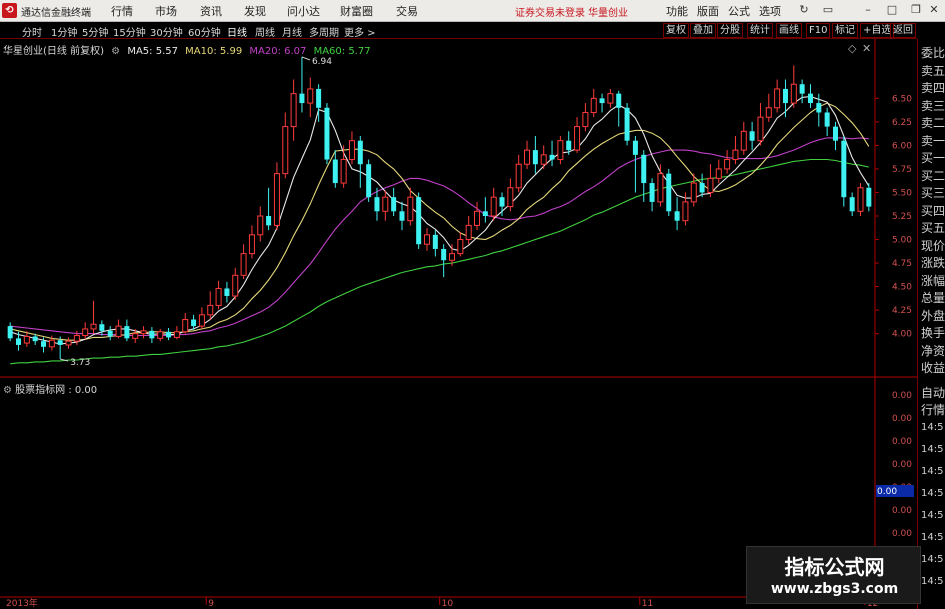  I want to click on close-icon: ✕, so click(934, 10).